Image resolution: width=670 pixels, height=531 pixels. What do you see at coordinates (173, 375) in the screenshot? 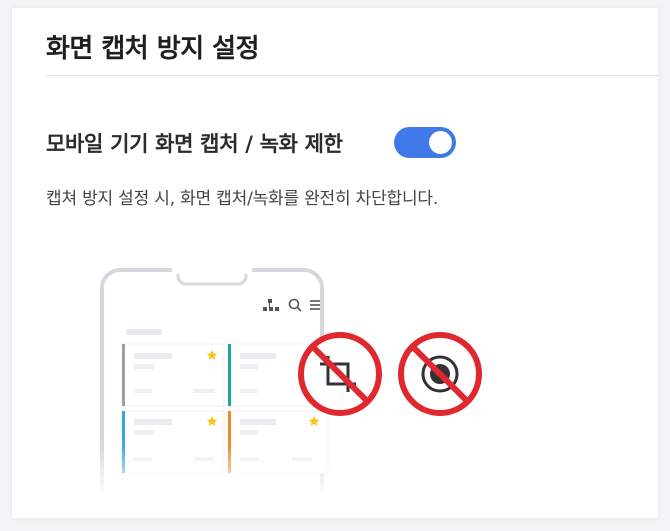
I see `app-card` at bounding box center [173, 375].